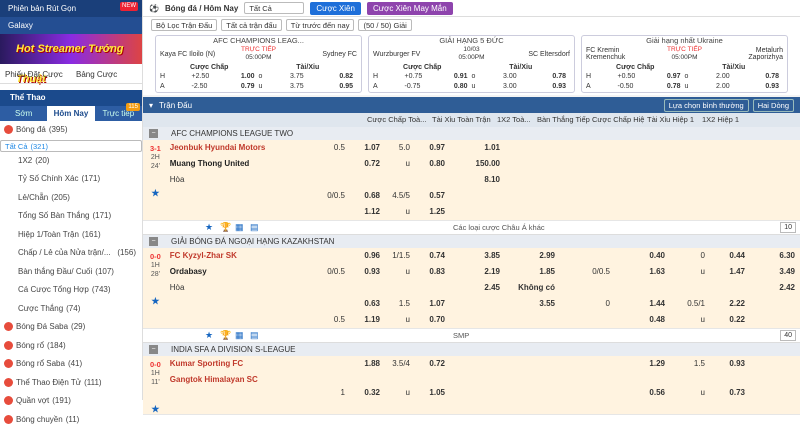  What do you see at coordinates (477, 272) in the screenshot?
I see `odds-button: 2.19` at bounding box center [477, 272].